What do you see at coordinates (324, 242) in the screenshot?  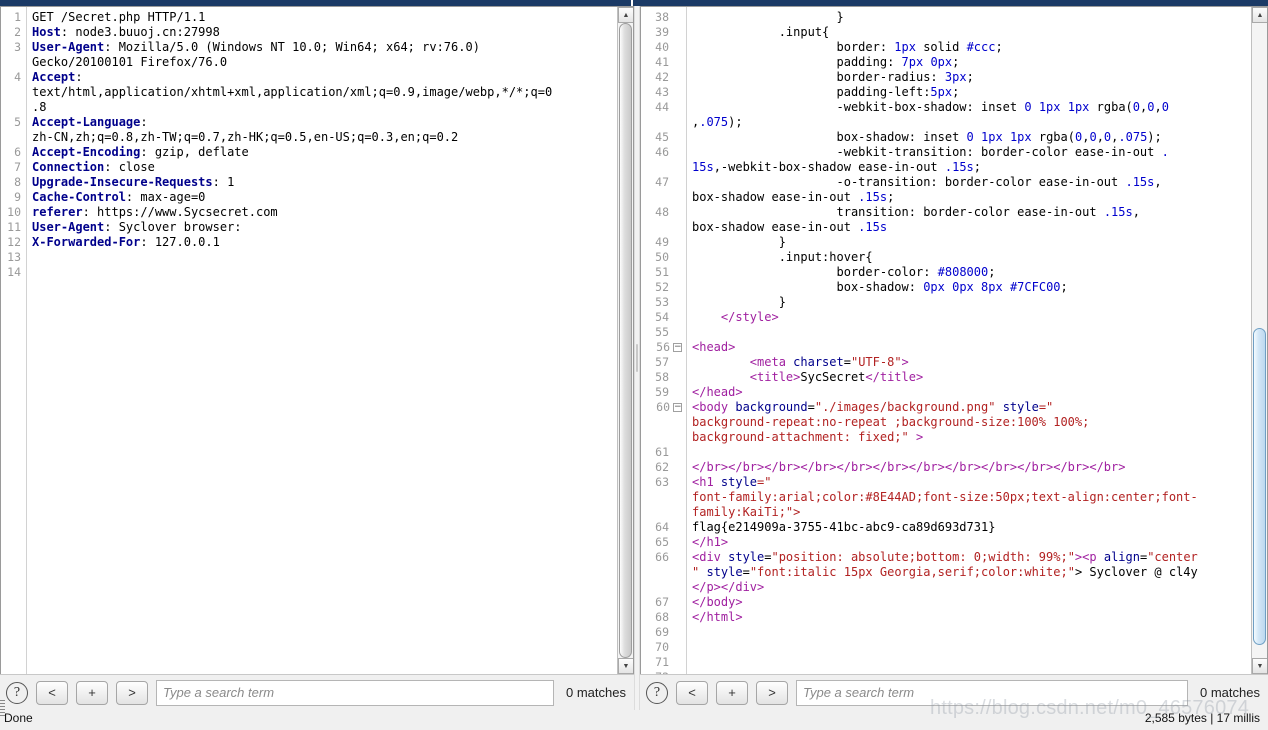 I see `code-line: X-Forwarded-For: 127.0.0.1` at bounding box center [324, 242].